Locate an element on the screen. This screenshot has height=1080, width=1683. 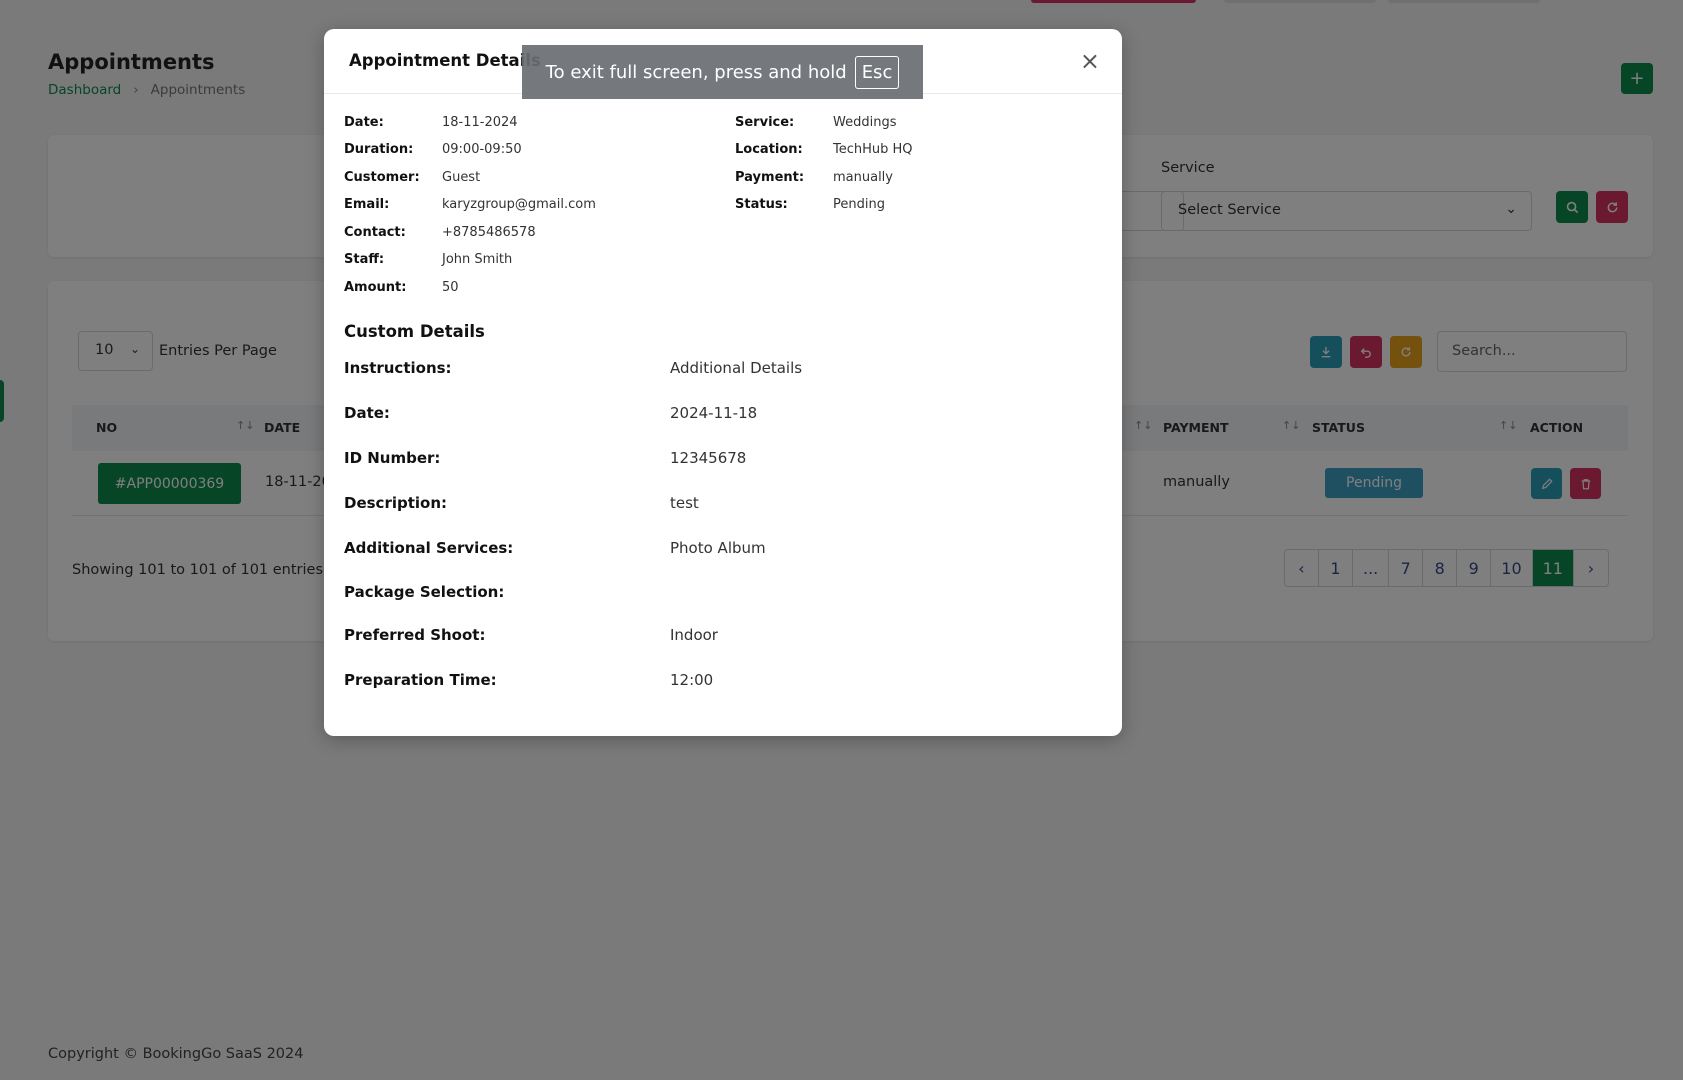
custom-detail-value: 12:00 is located at coordinates (692, 680).